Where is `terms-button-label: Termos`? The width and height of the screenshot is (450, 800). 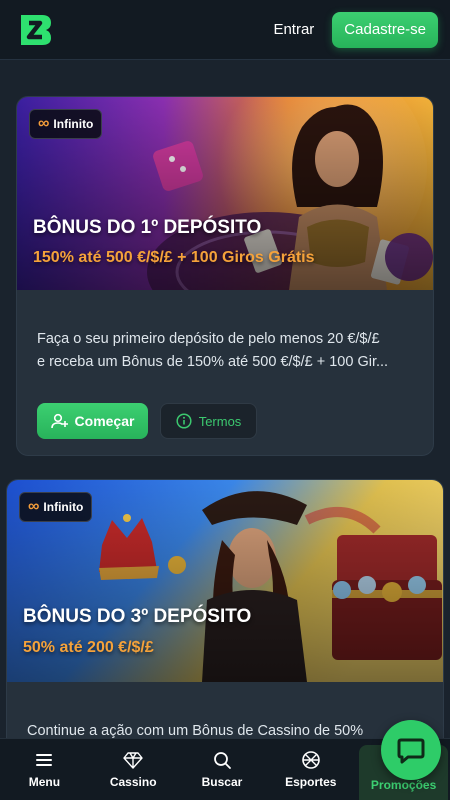
terms-button-label: Termos is located at coordinates (220, 421).